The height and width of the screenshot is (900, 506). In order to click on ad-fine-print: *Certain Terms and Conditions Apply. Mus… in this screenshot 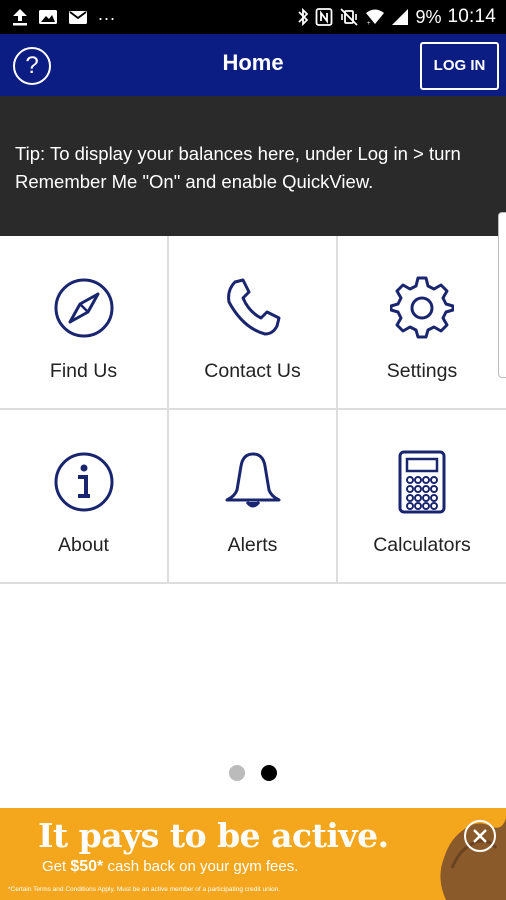, I will do `click(144, 889)`.